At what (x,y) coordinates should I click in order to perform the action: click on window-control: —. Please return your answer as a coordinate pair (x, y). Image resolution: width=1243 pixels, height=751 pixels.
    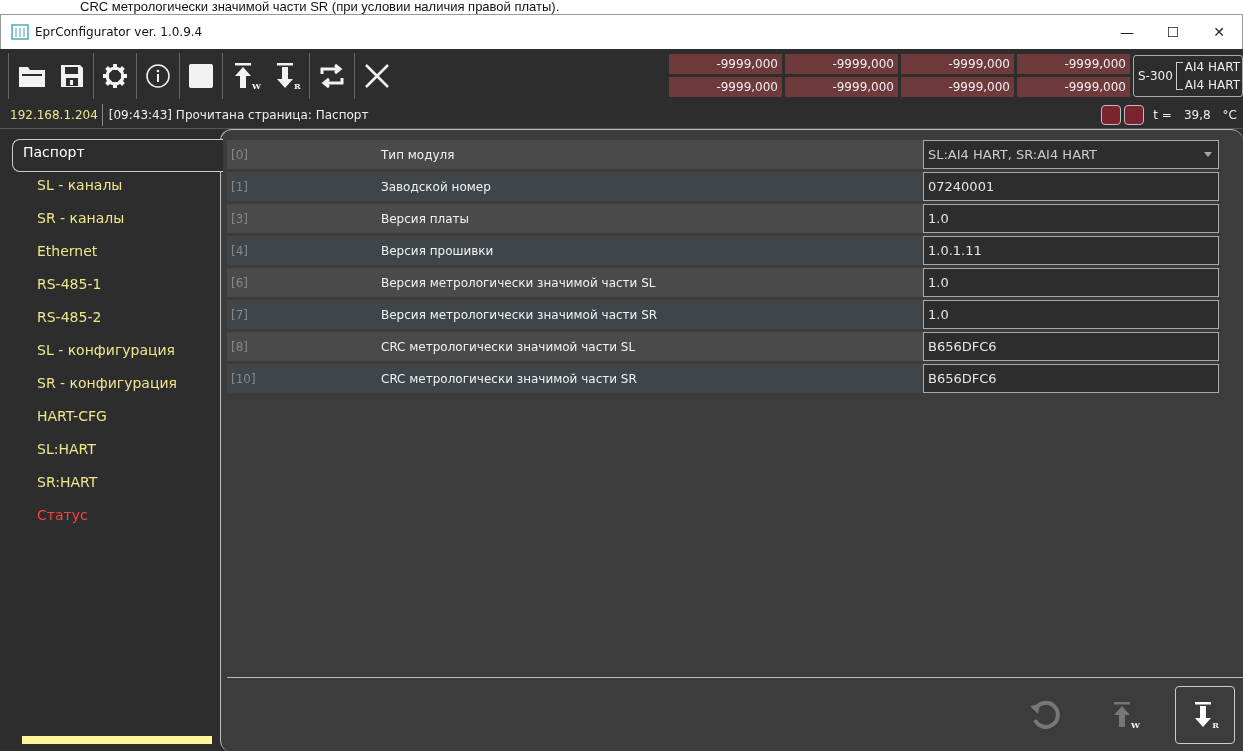
    Looking at the image, I should click on (1127, 32).